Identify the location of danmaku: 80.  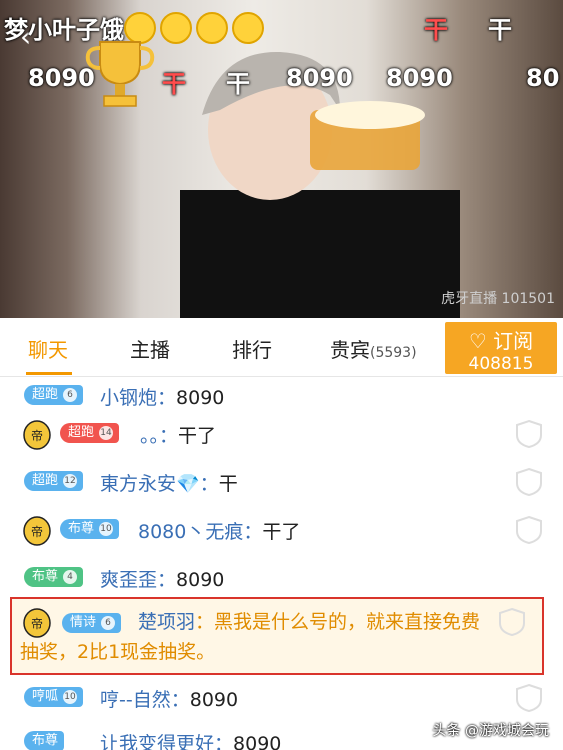
(543, 78).